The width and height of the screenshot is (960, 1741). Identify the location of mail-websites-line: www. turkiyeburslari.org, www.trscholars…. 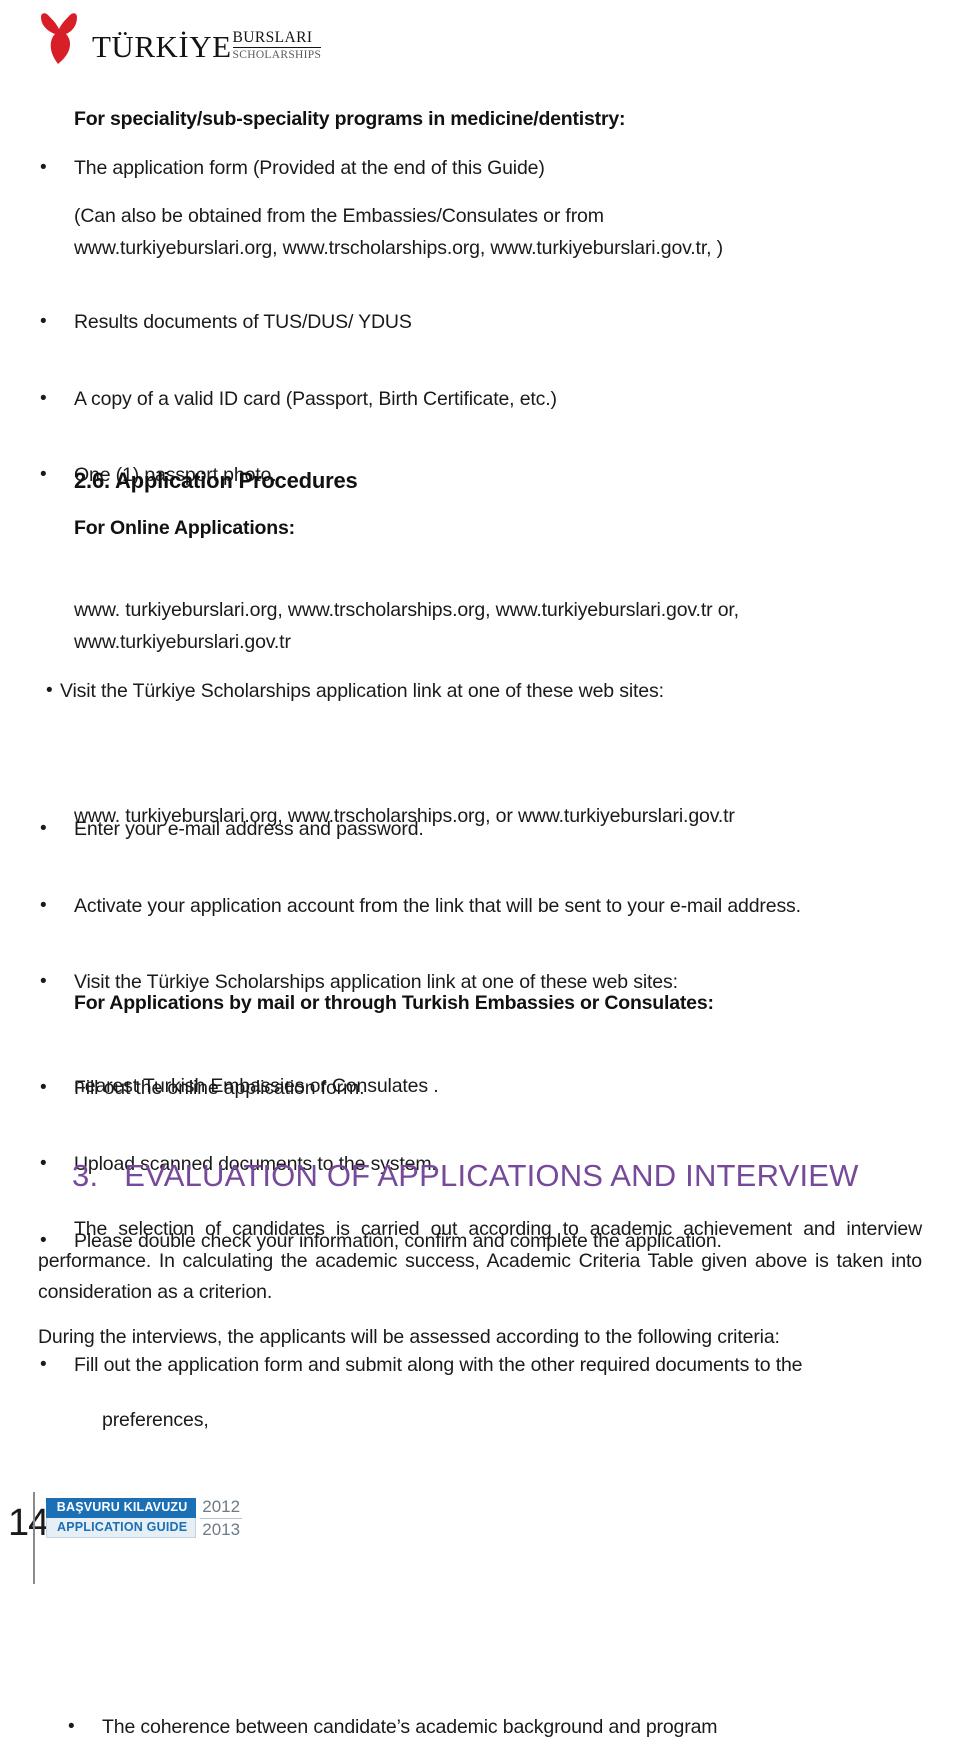
(404, 816).